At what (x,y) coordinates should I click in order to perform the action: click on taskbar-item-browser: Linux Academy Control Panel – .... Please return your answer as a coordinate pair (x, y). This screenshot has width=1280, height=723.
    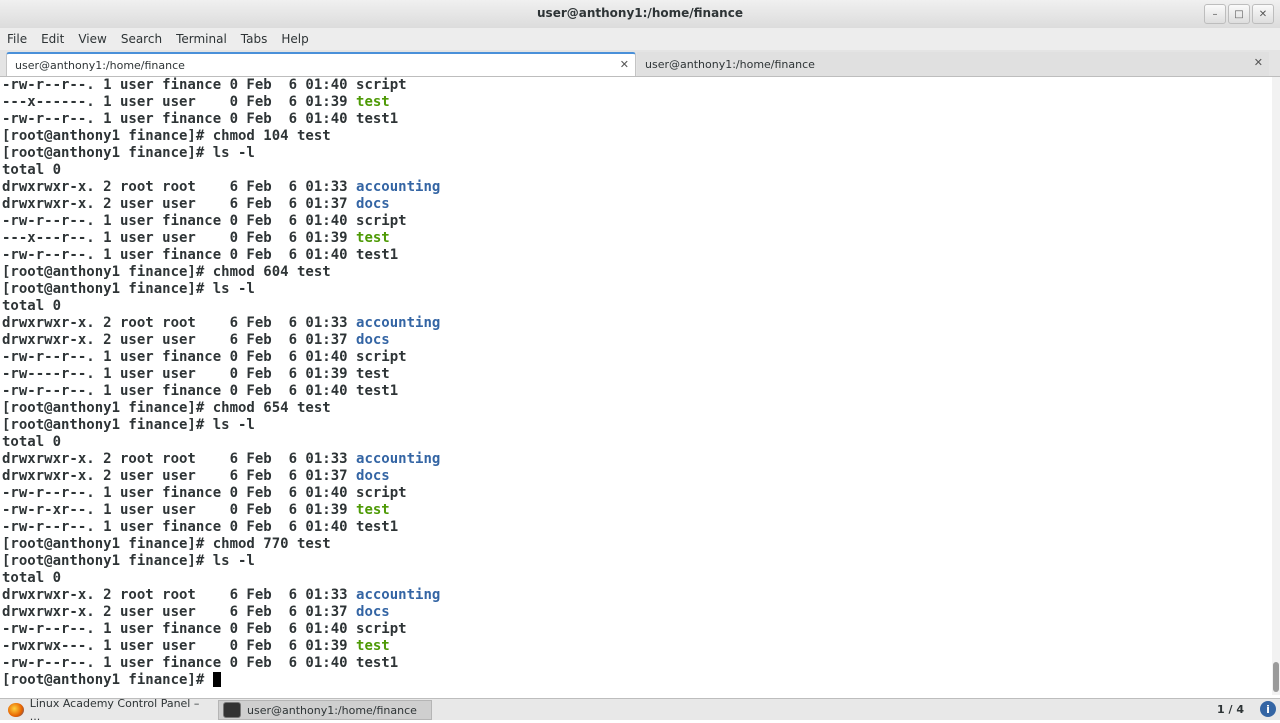
    Looking at the image, I should click on (107, 710).